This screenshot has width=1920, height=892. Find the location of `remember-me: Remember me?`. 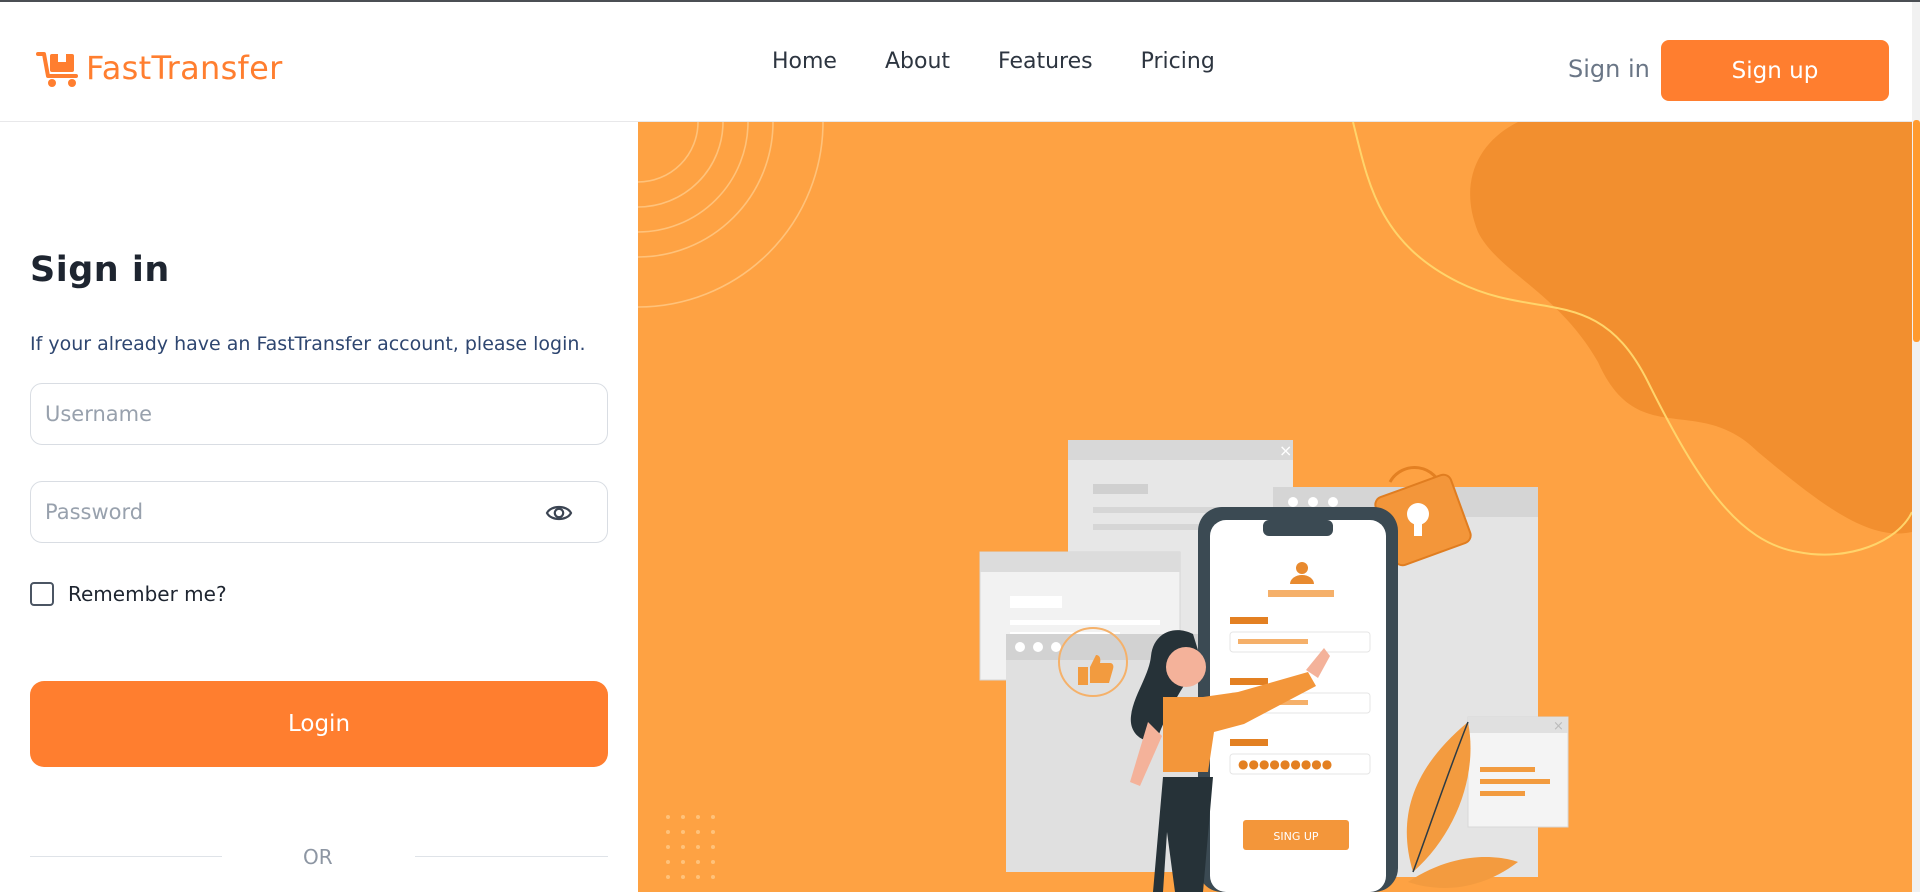

remember-me: Remember me? is located at coordinates (128, 594).